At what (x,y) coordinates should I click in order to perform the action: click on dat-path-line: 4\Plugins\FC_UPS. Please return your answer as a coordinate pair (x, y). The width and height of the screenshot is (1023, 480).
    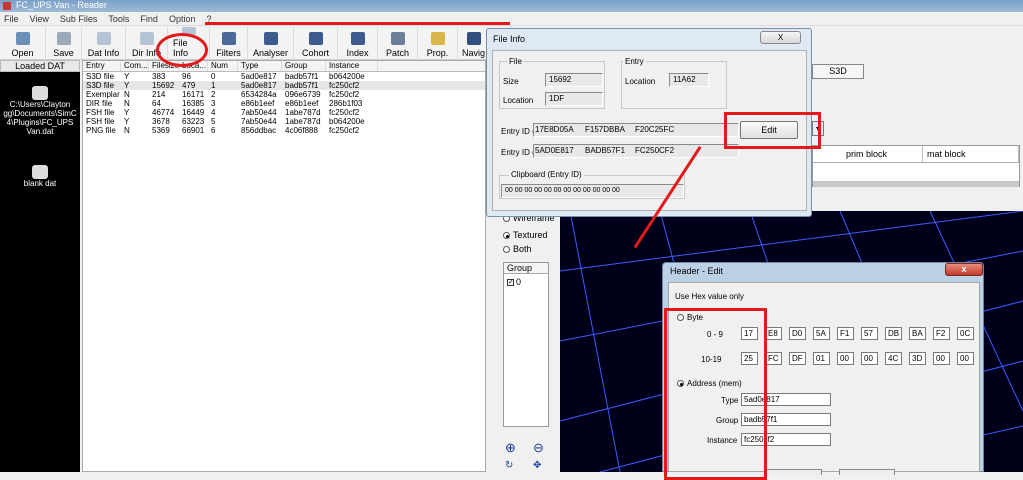
    Looking at the image, I should click on (40, 122).